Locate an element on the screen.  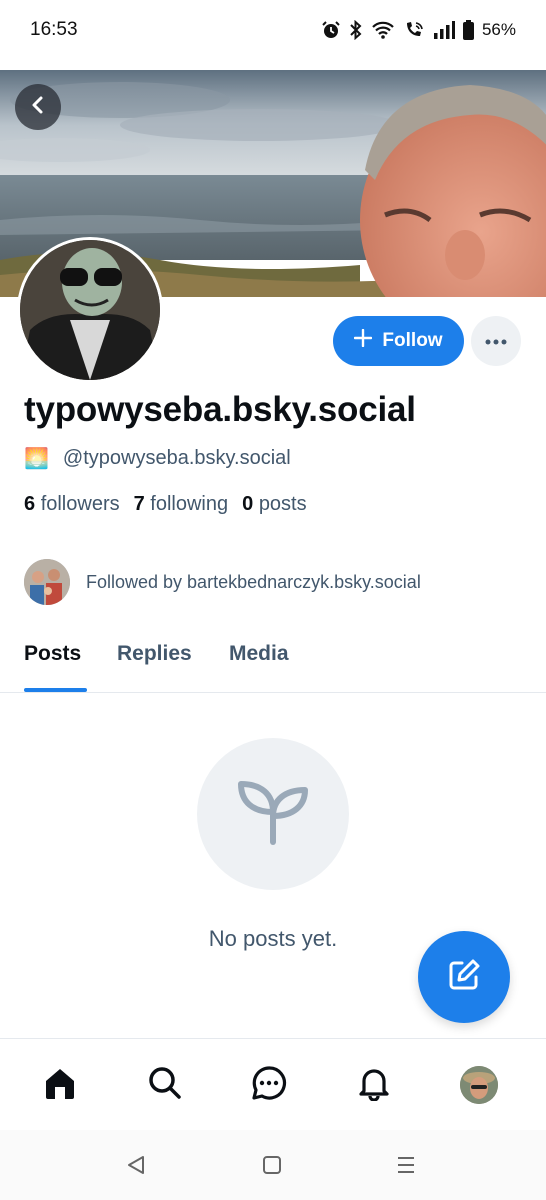
follow-label: Follow is located at coordinates (412, 340).